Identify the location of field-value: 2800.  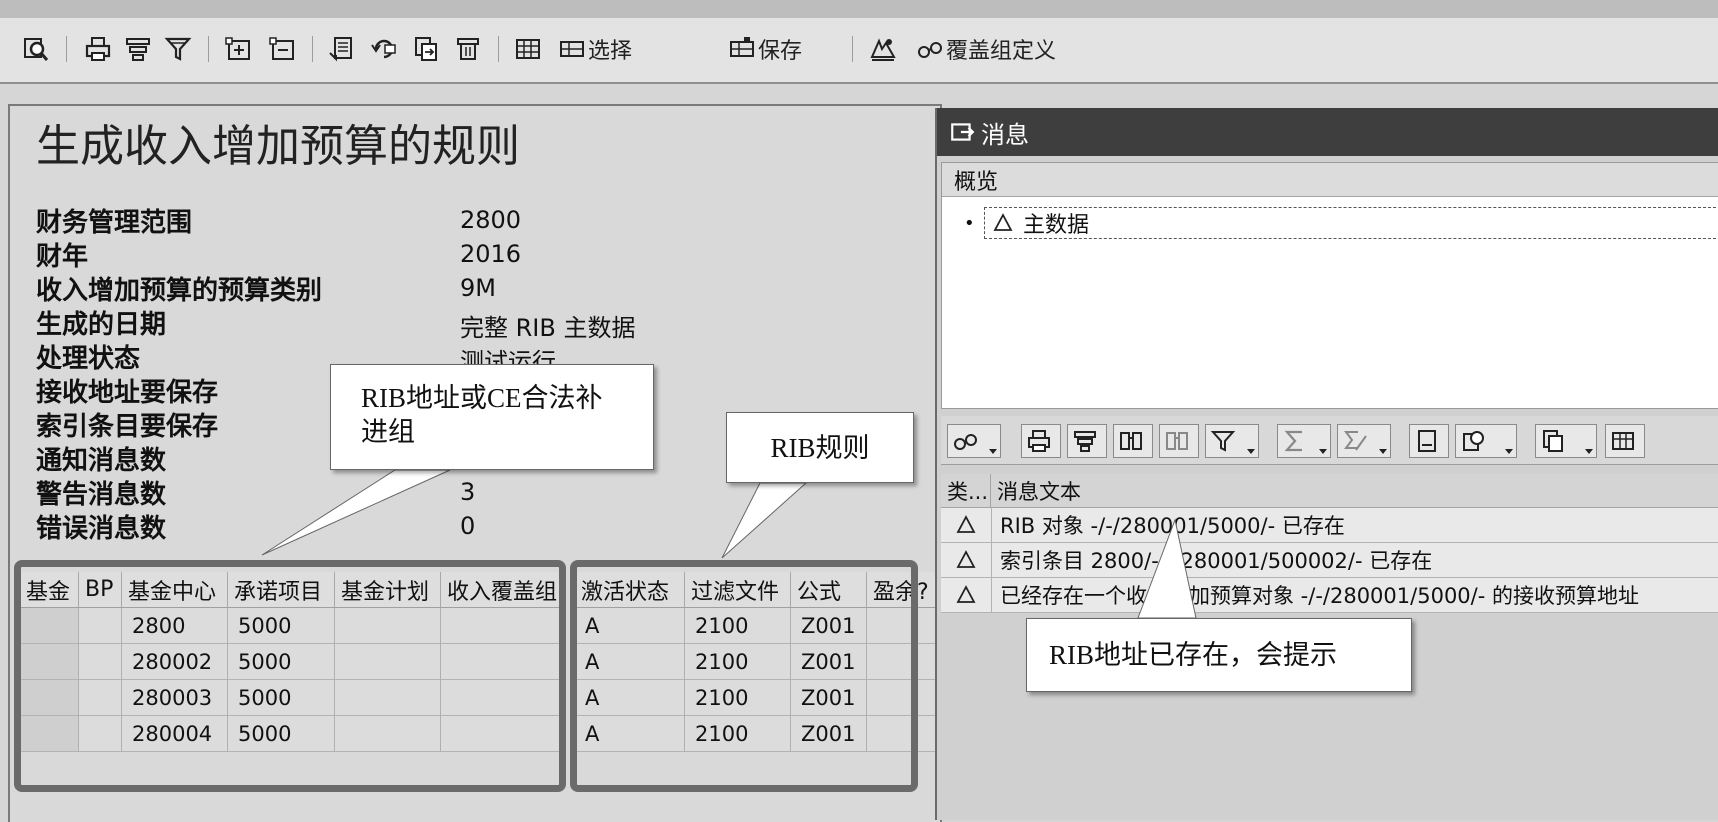
(491, 220).